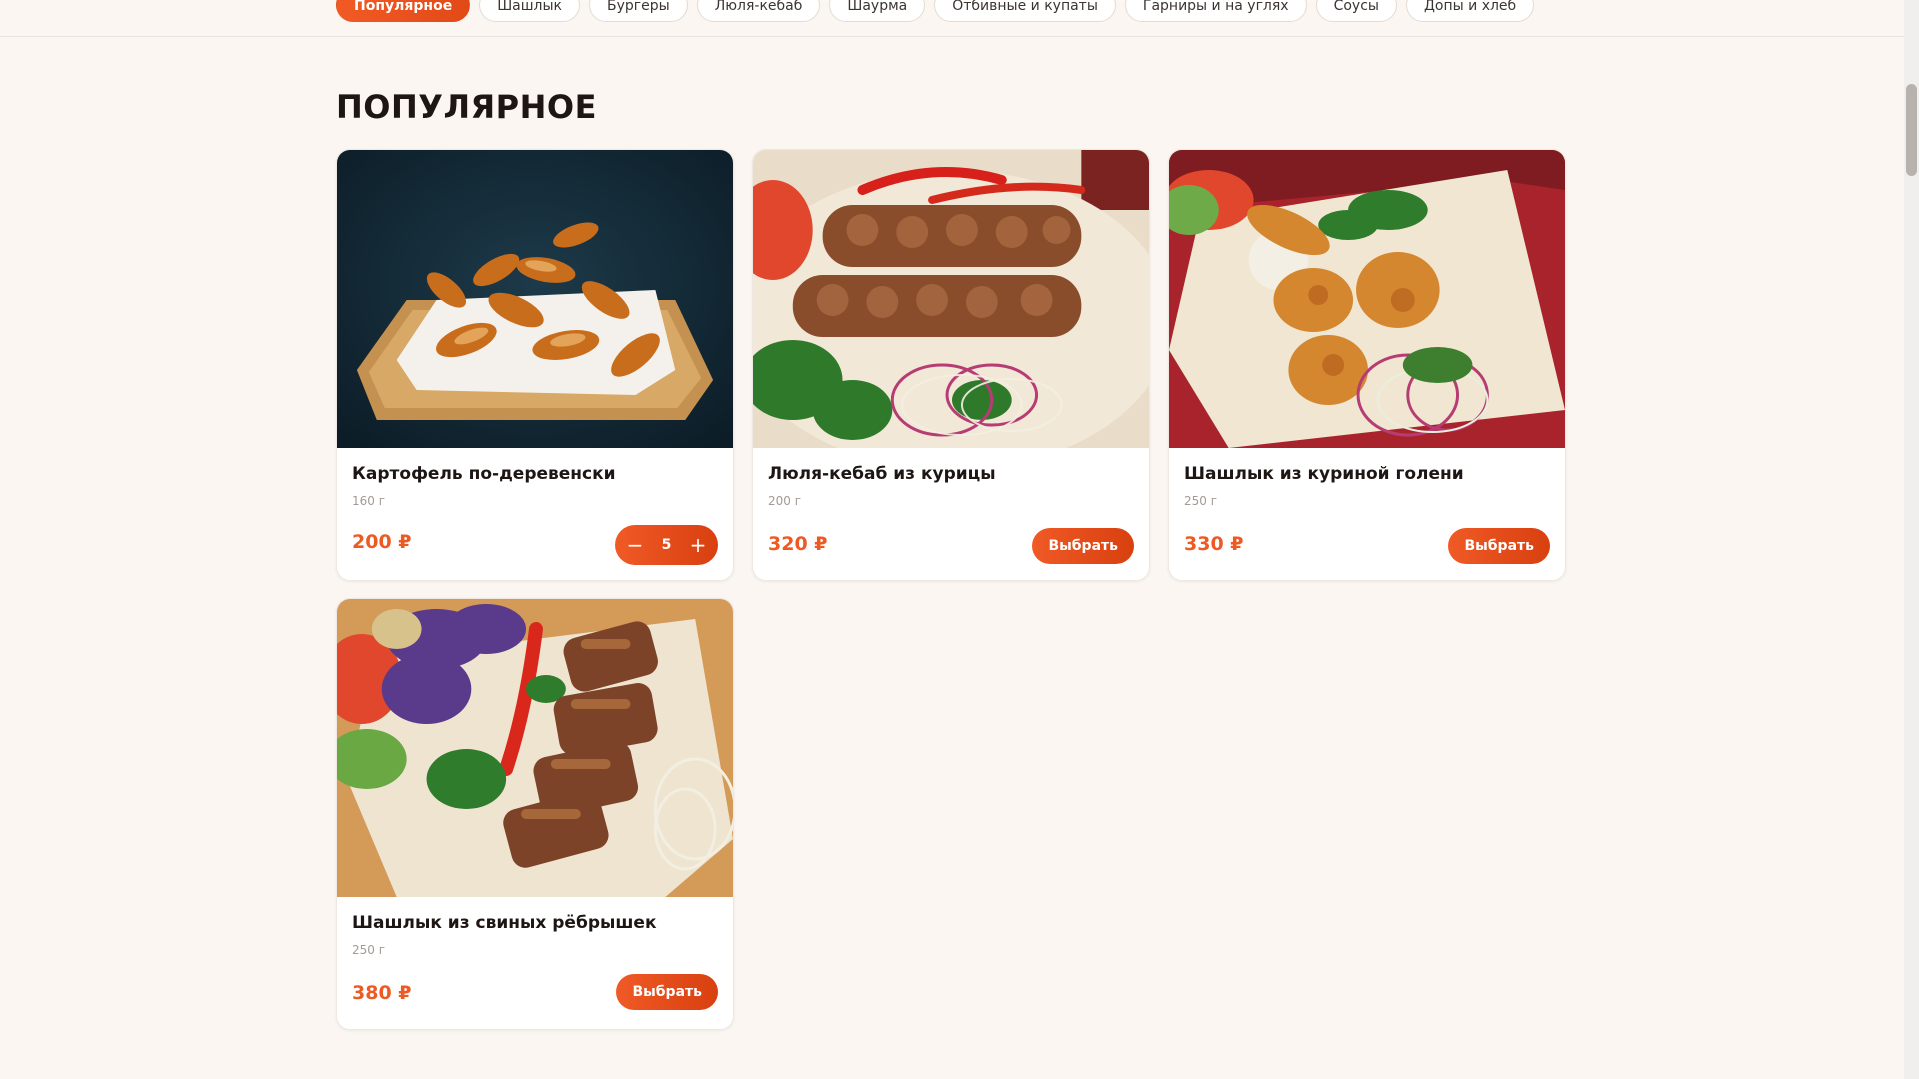 This screenshot has width=1919, height=1079. What do you see at coordinates (1356, 11) in the screenshot?
I see `category-tab-sauces: Соусы` at bounding box center [1356, 11].